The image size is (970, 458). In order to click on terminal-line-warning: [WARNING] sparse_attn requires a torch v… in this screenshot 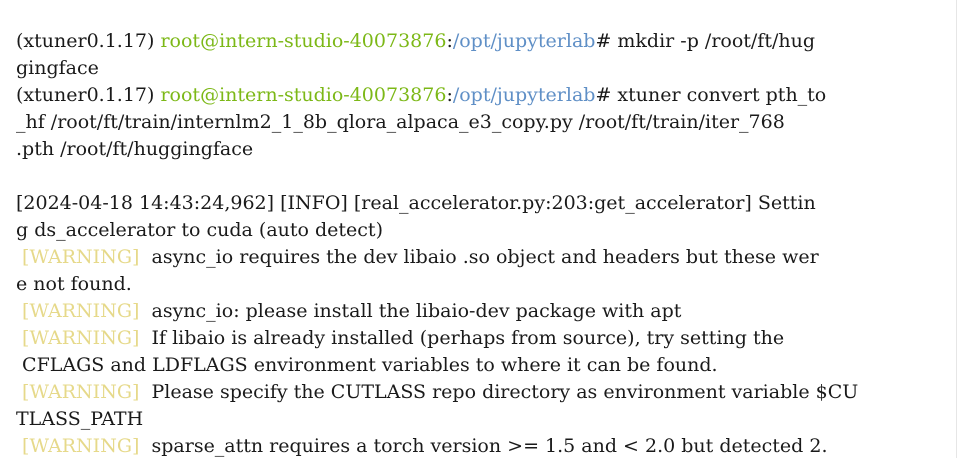, I will do `click(421, 445)`.